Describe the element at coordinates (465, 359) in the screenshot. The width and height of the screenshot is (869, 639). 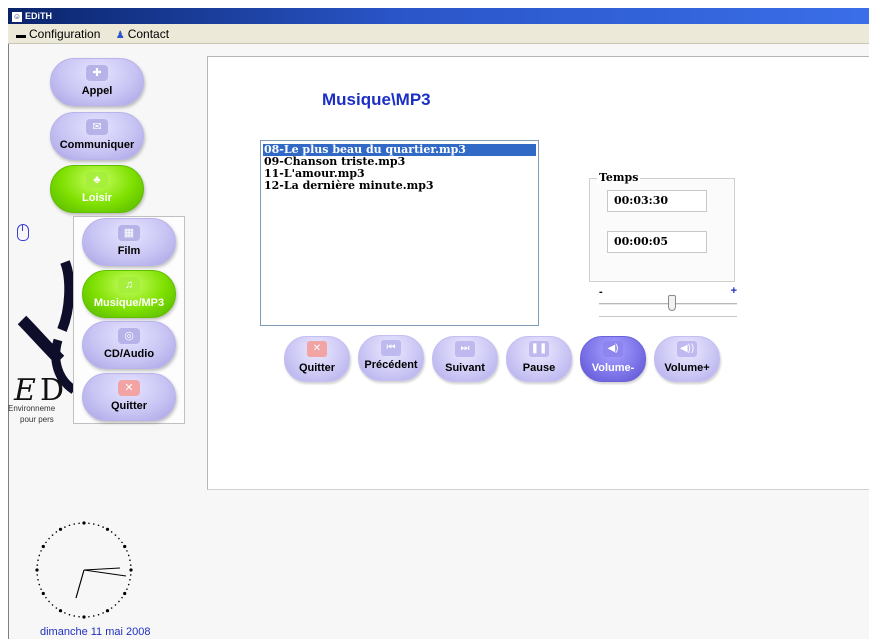
I see `suivant-button: ⏭ Suivant` at that location.